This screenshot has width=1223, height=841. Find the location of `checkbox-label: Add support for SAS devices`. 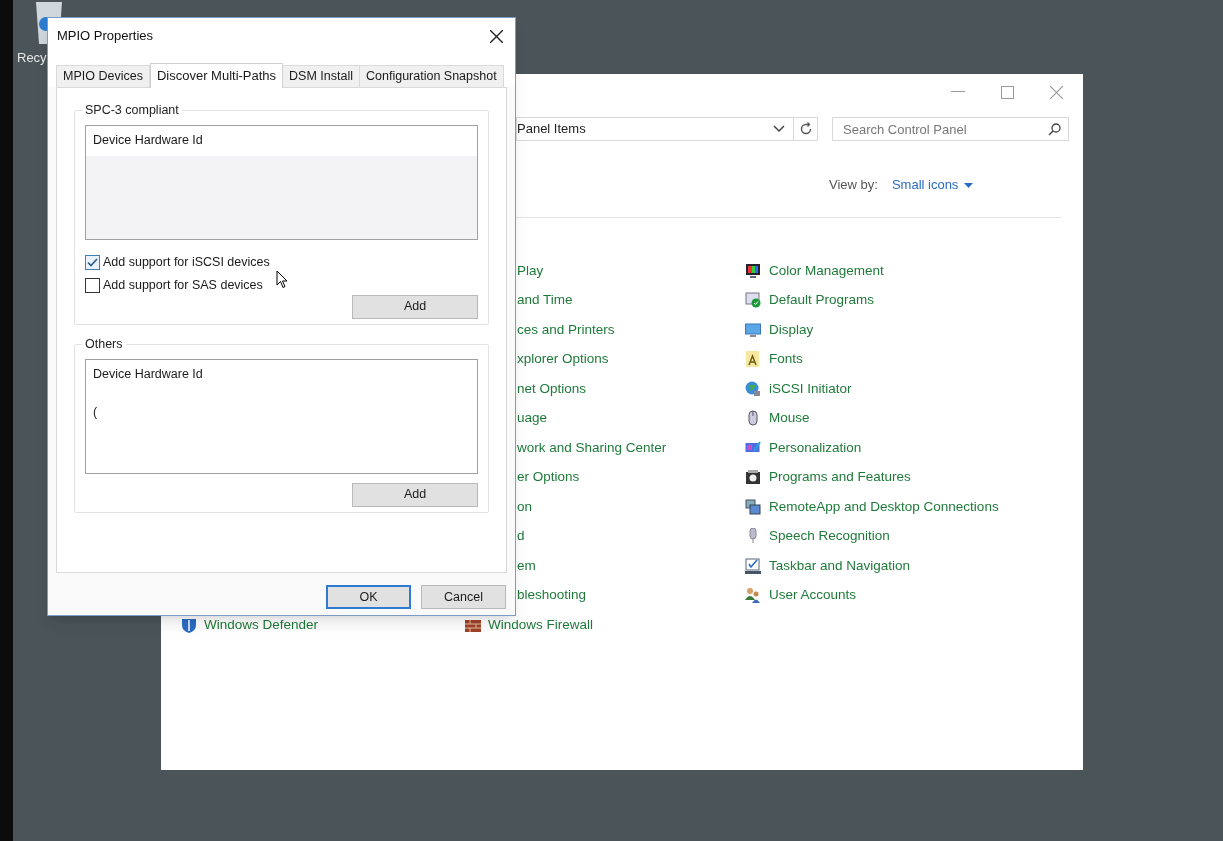

checkbox-label: Add support for SAS devices is located at coordinates (183, 286).